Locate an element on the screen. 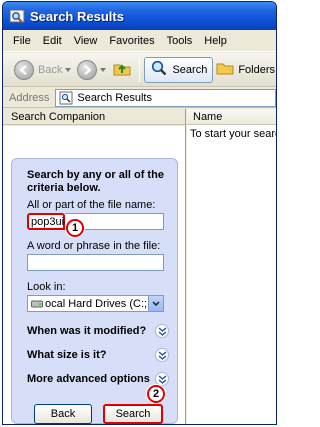  address-bar: Address Search Results is located at coordinates (139, 98).